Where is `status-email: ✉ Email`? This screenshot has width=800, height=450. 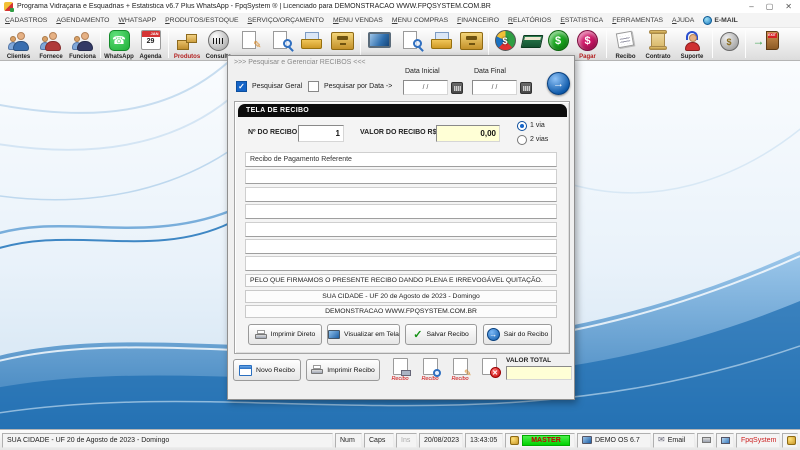 status-email: ✉ Email is located at coordinates (674, 440).